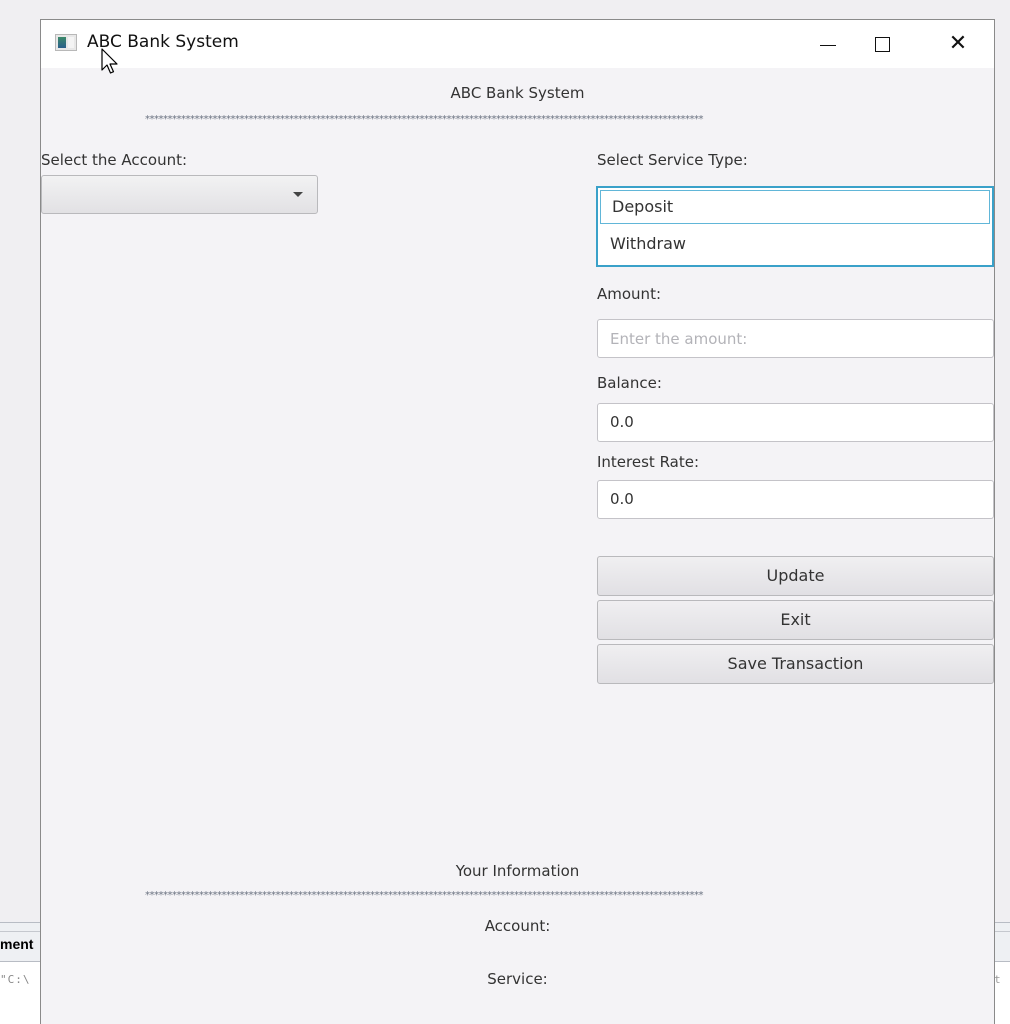 The height and width of the screenshot is (1024, 1010). Describe the element at coordinates (298, 194) in the screenshot. I see `chevron-down-icon` at that location.